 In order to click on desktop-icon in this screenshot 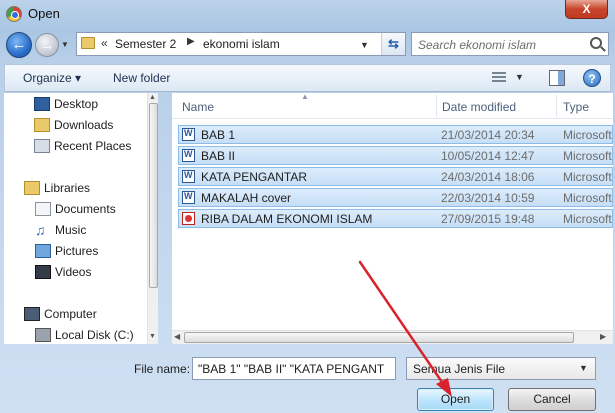, I will do `click(42, 104)`.